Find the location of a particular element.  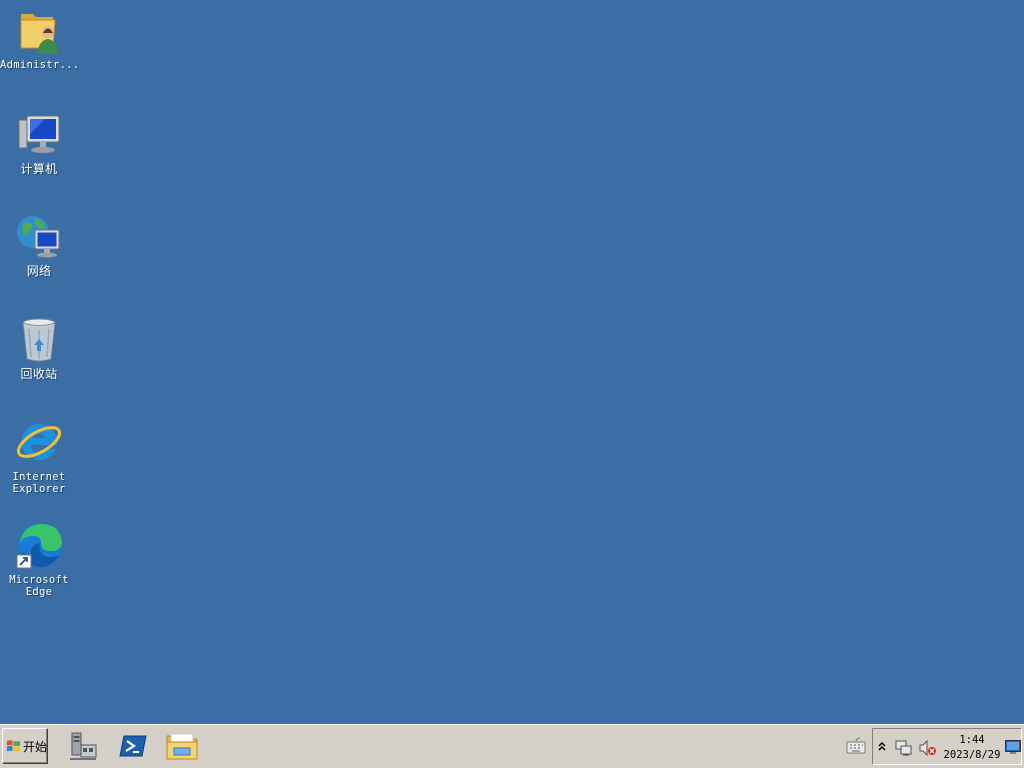

taskbar: 开始 1:44 2023/8/29 is located at coordinates (512, 746).